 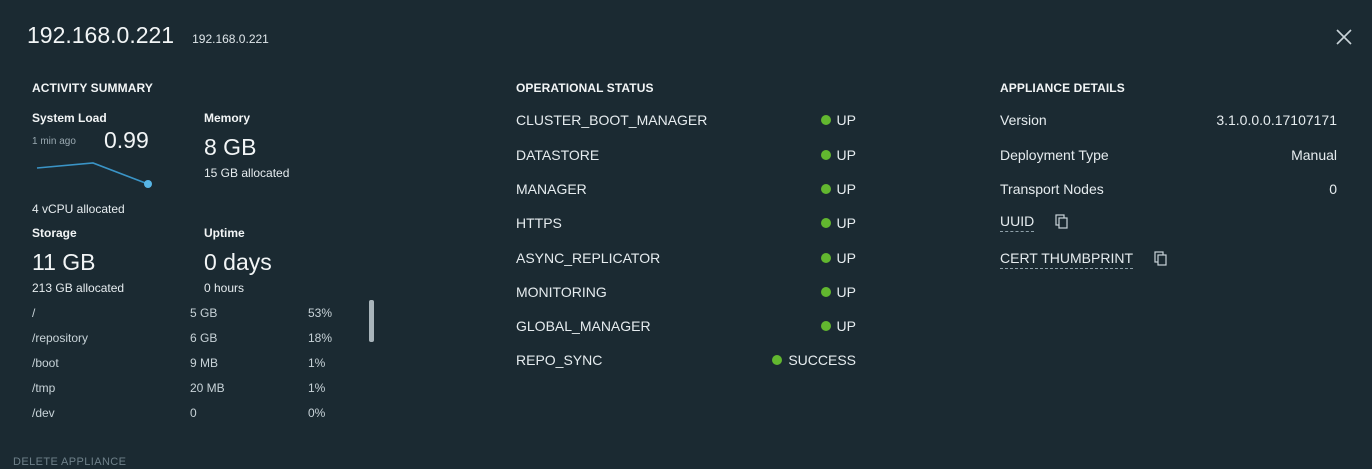 I want to click on status-row: MANAGER UP, so click(x=686, y=192).